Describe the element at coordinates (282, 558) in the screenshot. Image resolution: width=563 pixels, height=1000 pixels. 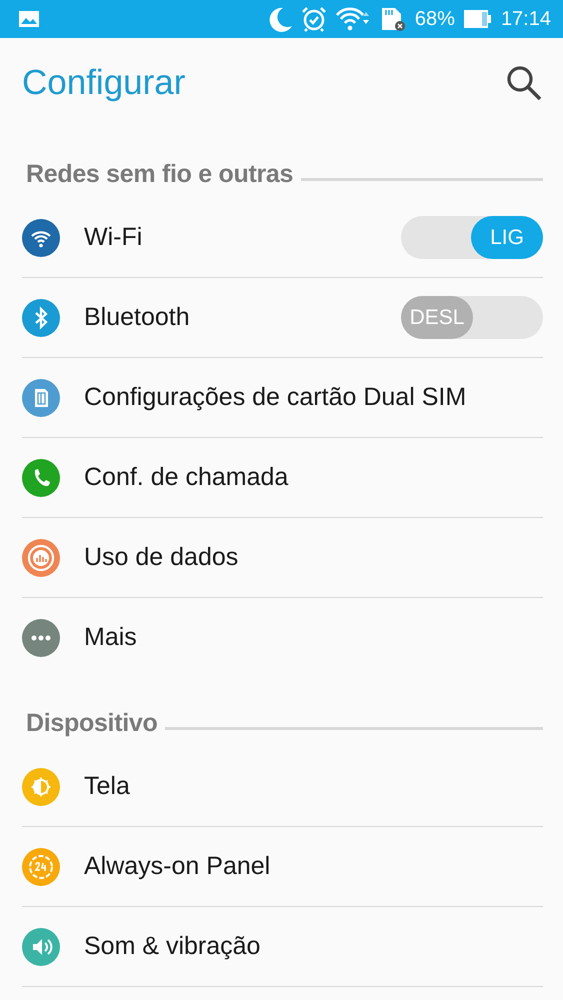
I see `settings-item: Uso de dados` at that location.